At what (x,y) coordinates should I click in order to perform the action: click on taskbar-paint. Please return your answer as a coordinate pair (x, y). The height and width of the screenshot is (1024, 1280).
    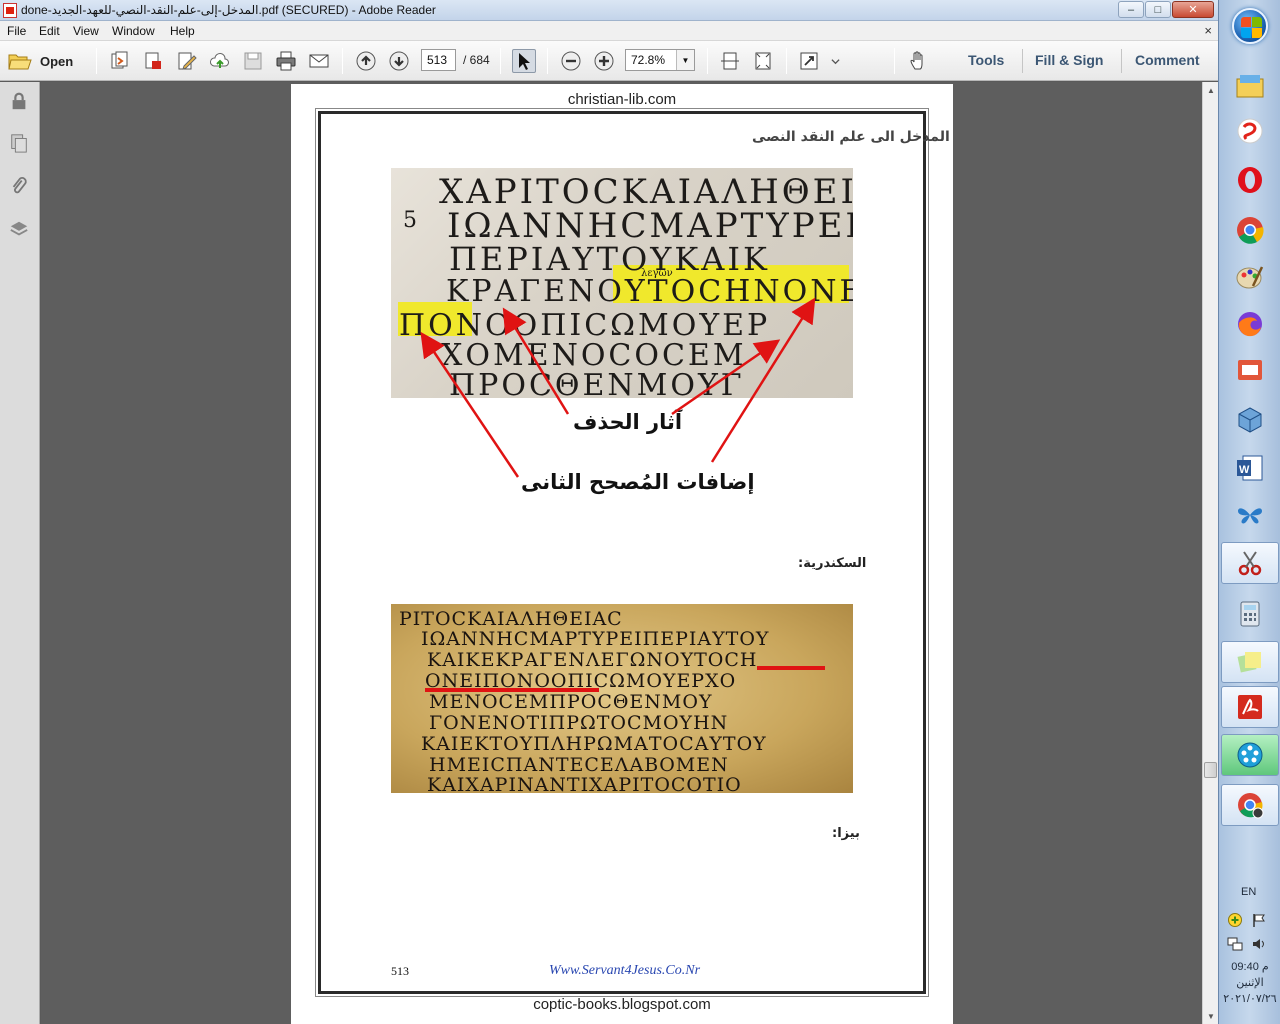
    Looking at the image, I should click on (1250, 277).